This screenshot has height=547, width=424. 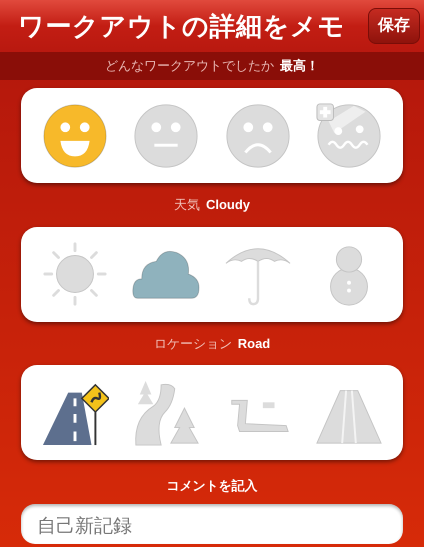 I want to click on neutral-face-icon, so click(x=166, y=136).